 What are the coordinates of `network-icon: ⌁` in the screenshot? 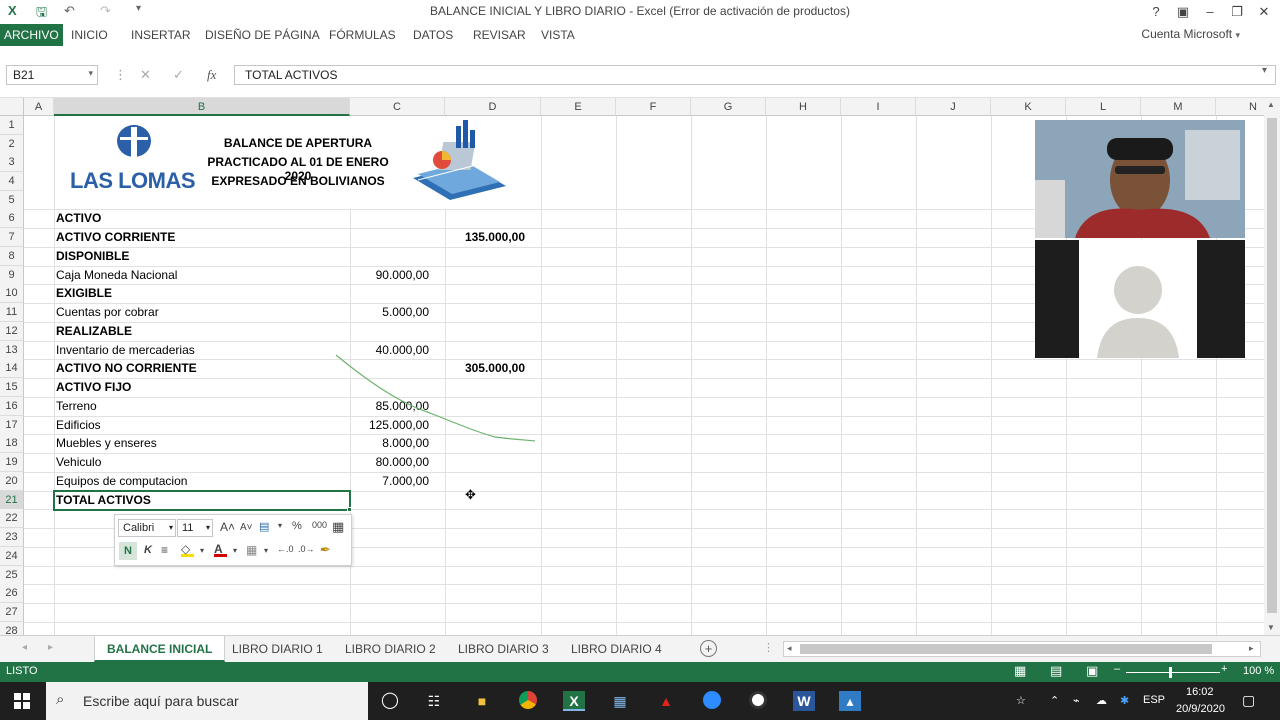 It's located at (1076, 700).